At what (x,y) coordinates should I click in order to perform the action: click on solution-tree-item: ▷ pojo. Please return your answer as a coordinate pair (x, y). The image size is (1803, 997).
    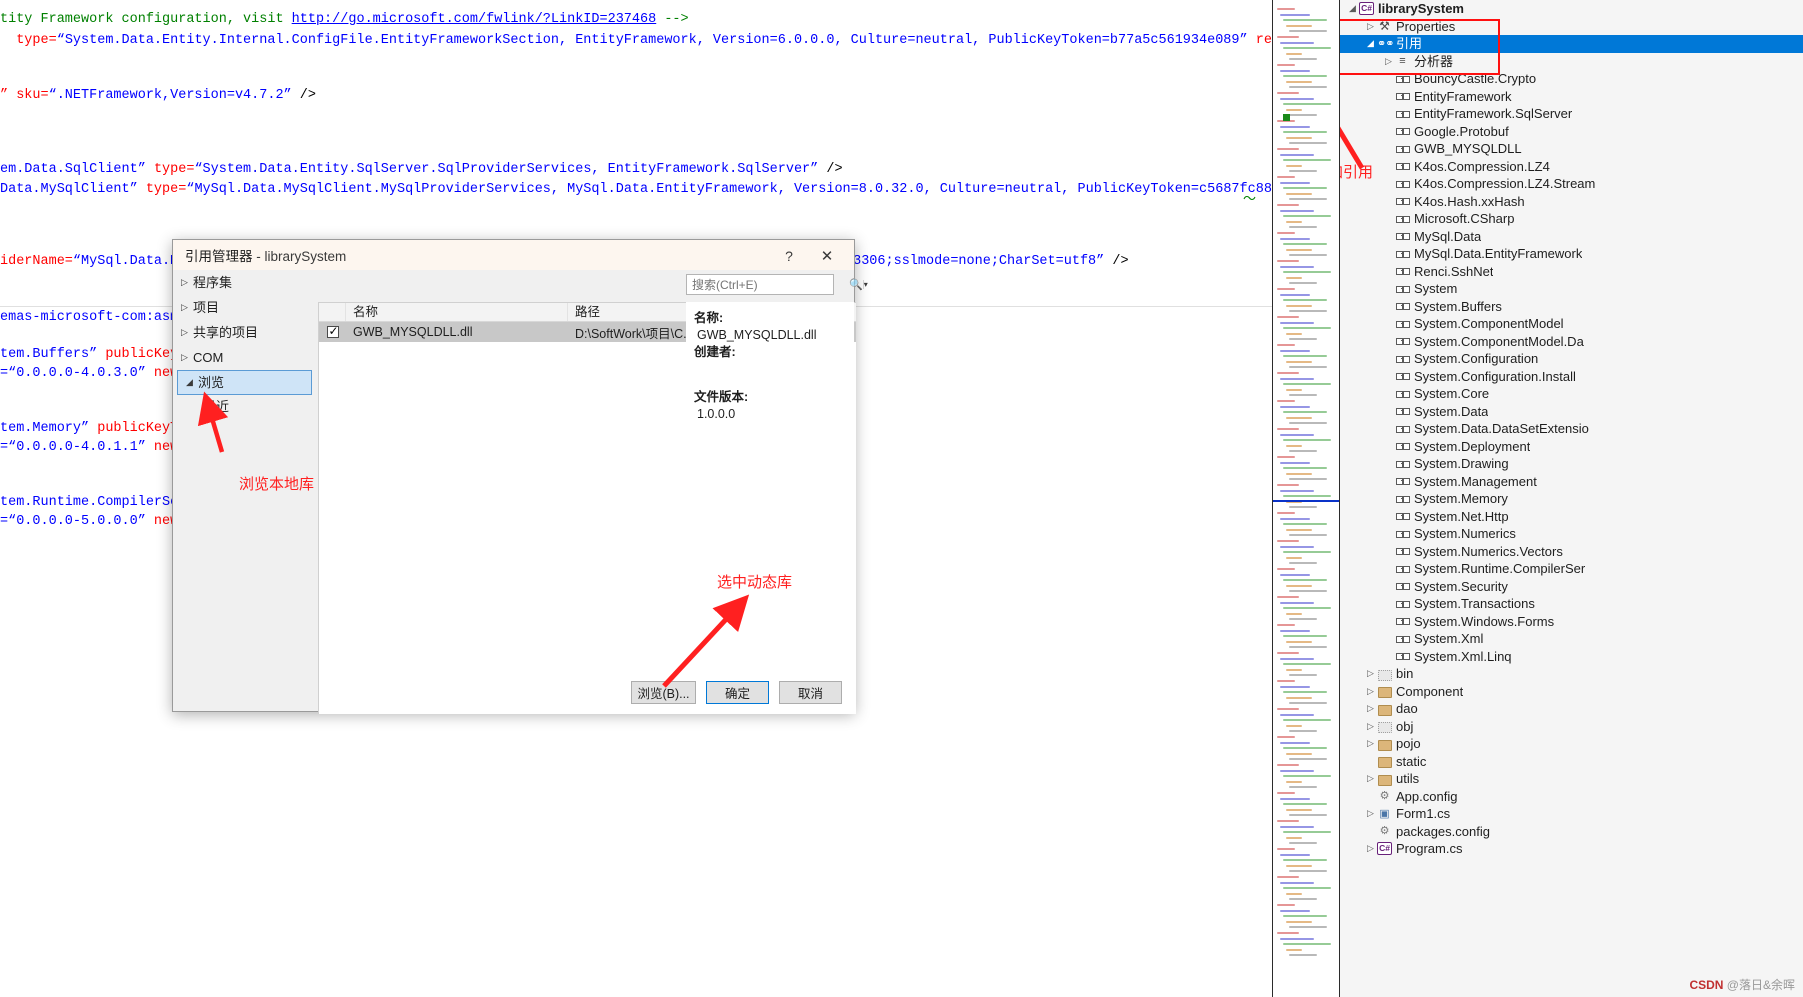
    Looking at the image, I should click on (1571, 744).